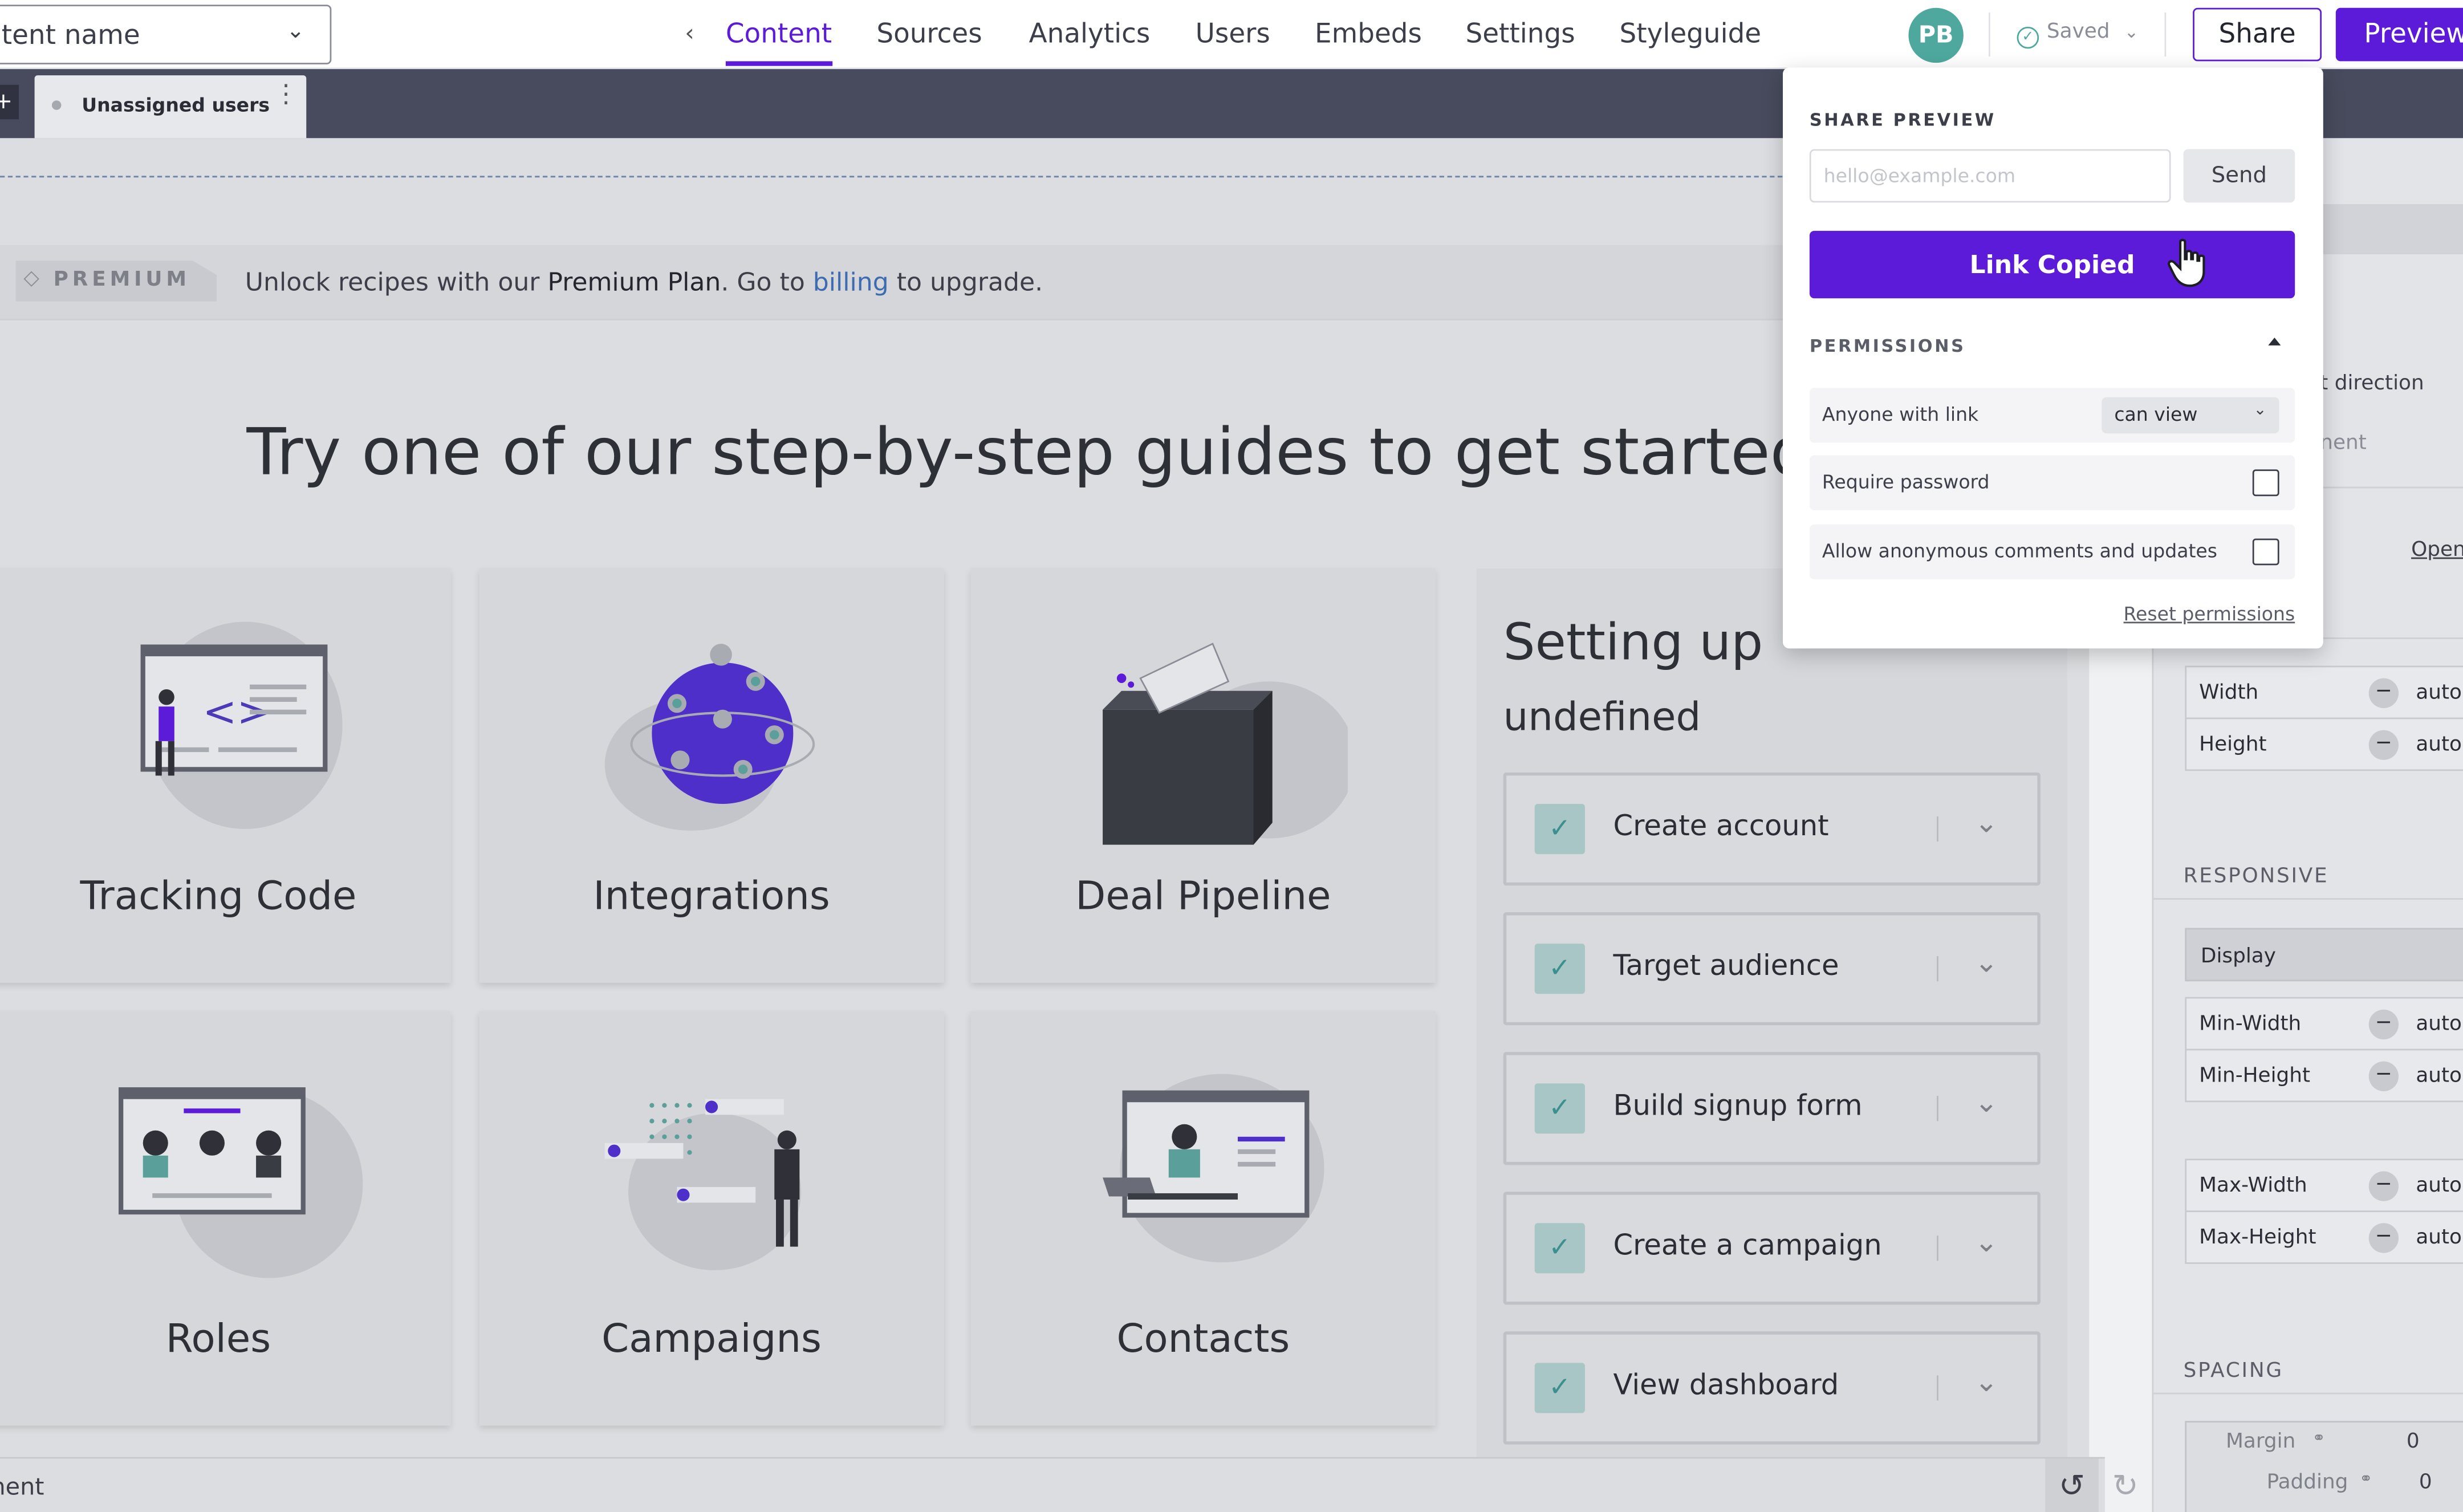 This screenshot has width=2463, height=1512. What do you see at coordinates (285, 93) in the screenshot?
I see `kebab-menu-icon: ⋮` at bounding box center [285, 93].